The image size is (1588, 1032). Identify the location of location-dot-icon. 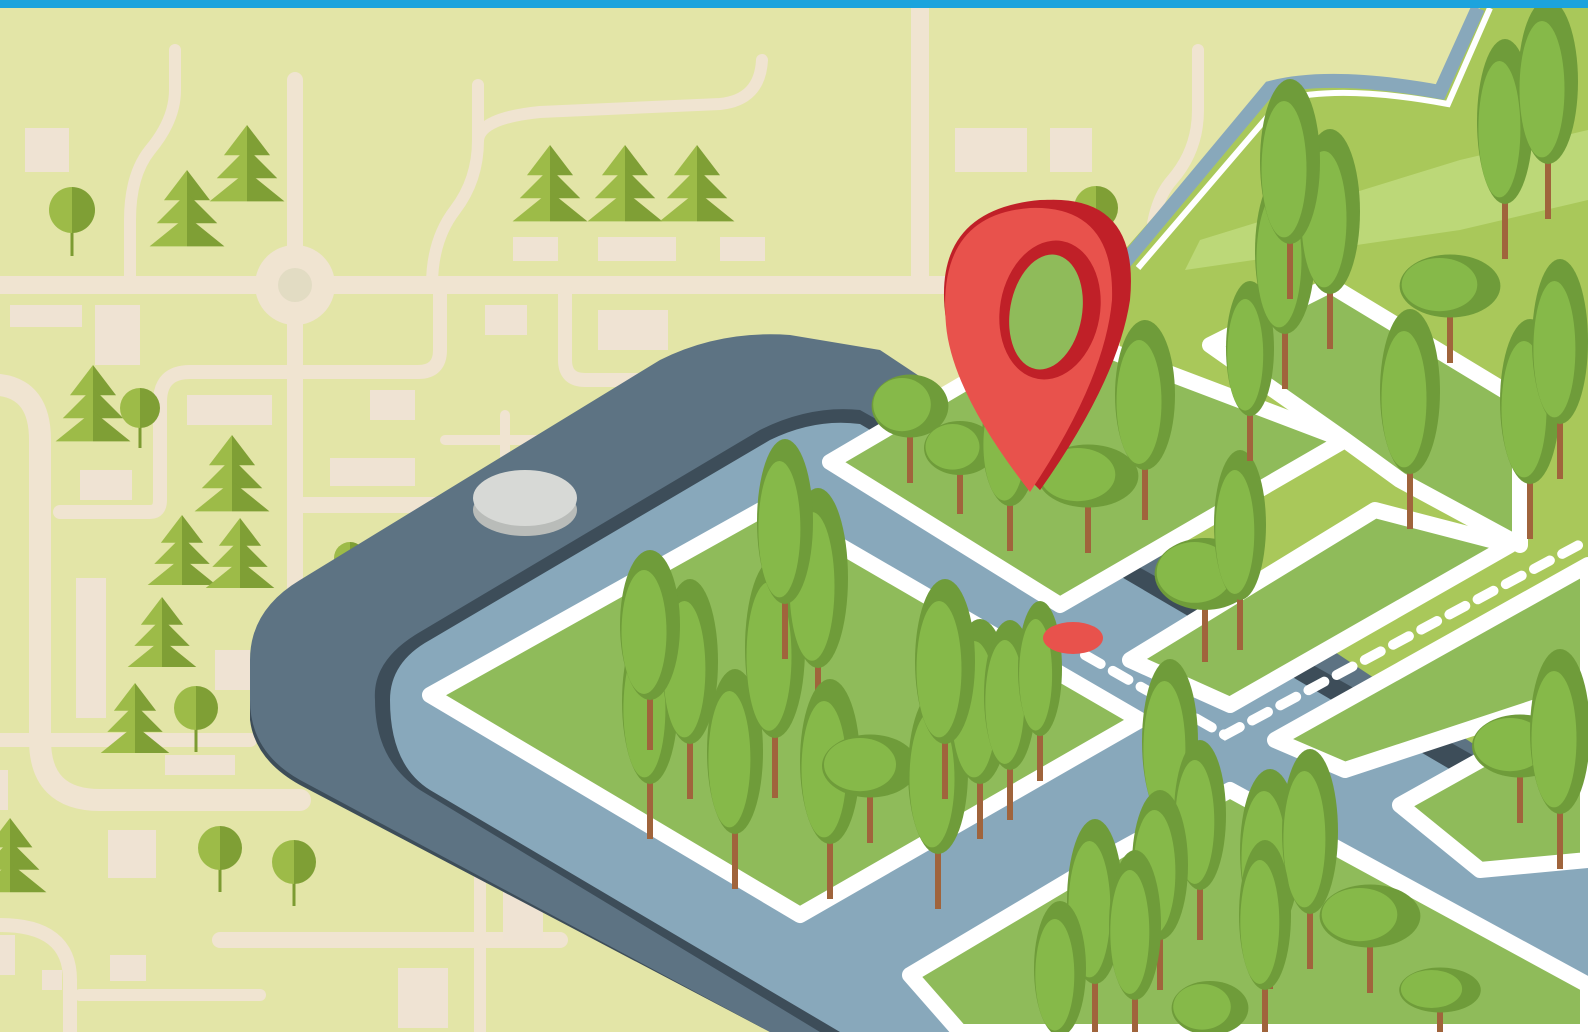
(1073, 638).